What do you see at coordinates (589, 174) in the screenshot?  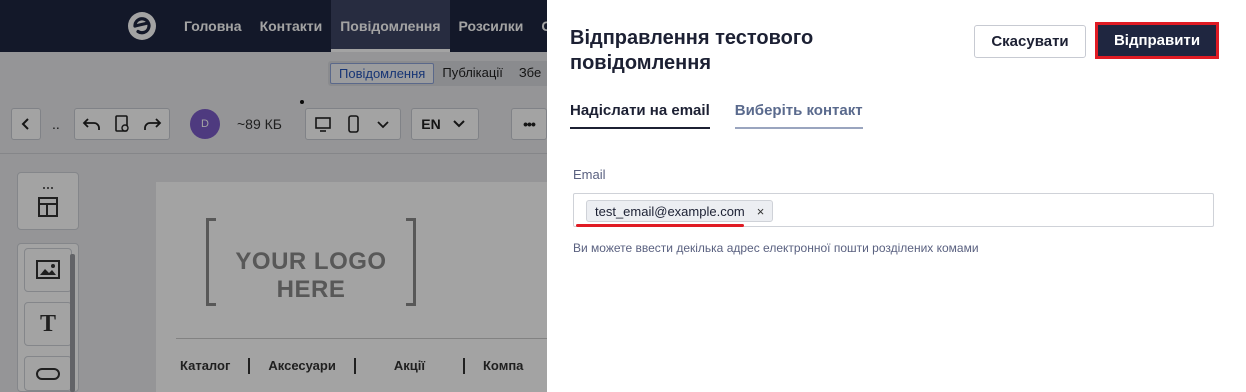 I see `email-label: Email` at bounding box center [589, 174].